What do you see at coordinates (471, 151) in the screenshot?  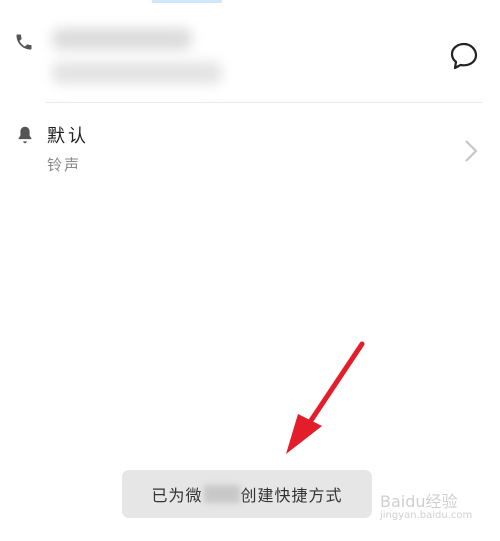 I see `chevron-right-icon` at bounding box center [471, 151].